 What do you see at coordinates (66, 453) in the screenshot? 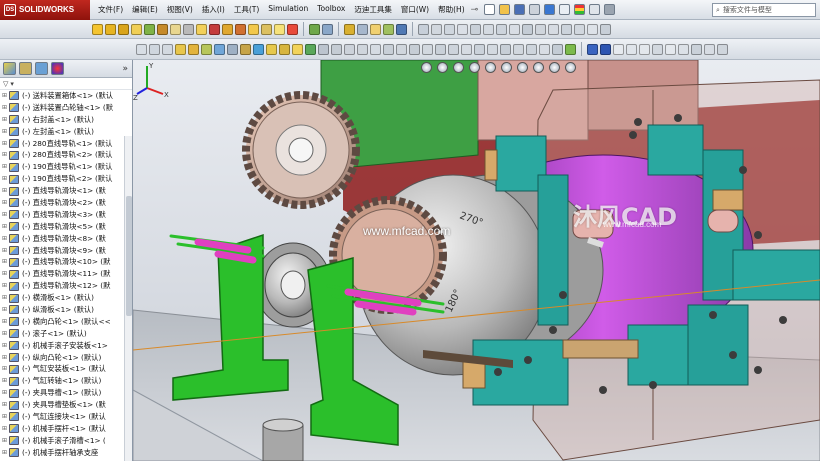
I see `tree-item: ⊞ (-) 机械手摆杆轴承支座` at bounding box center [66, 453].